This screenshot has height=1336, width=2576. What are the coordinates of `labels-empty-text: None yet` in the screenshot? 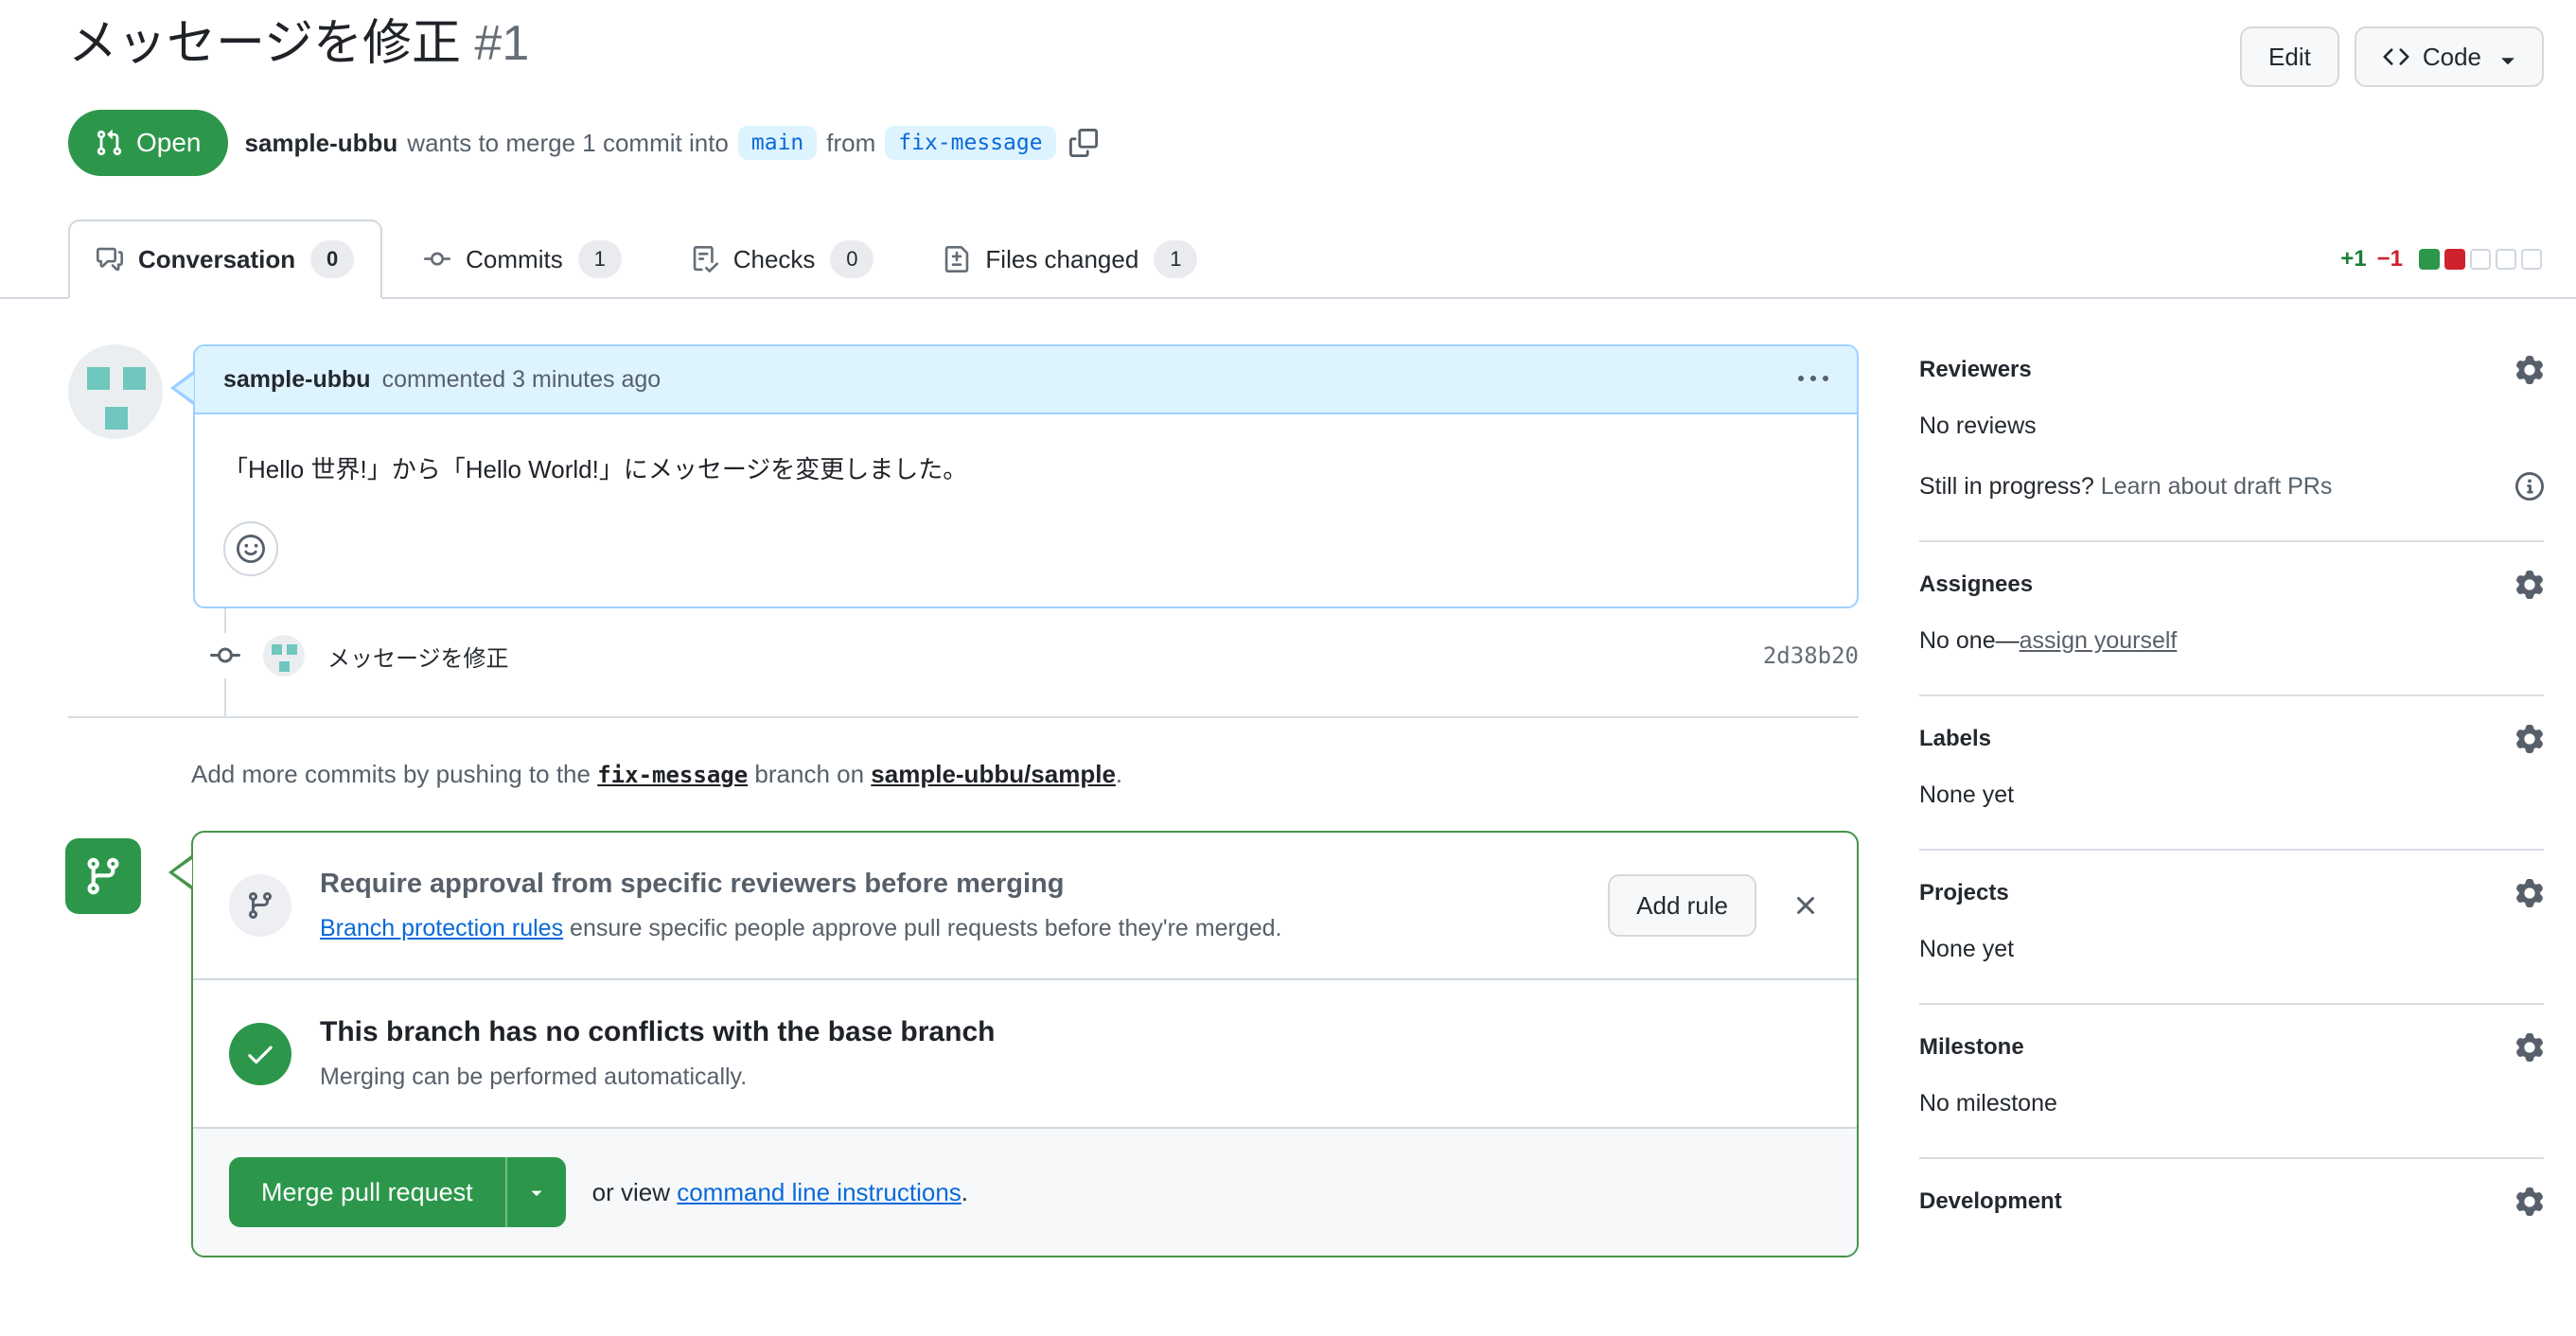 It's located at (1967, 795).